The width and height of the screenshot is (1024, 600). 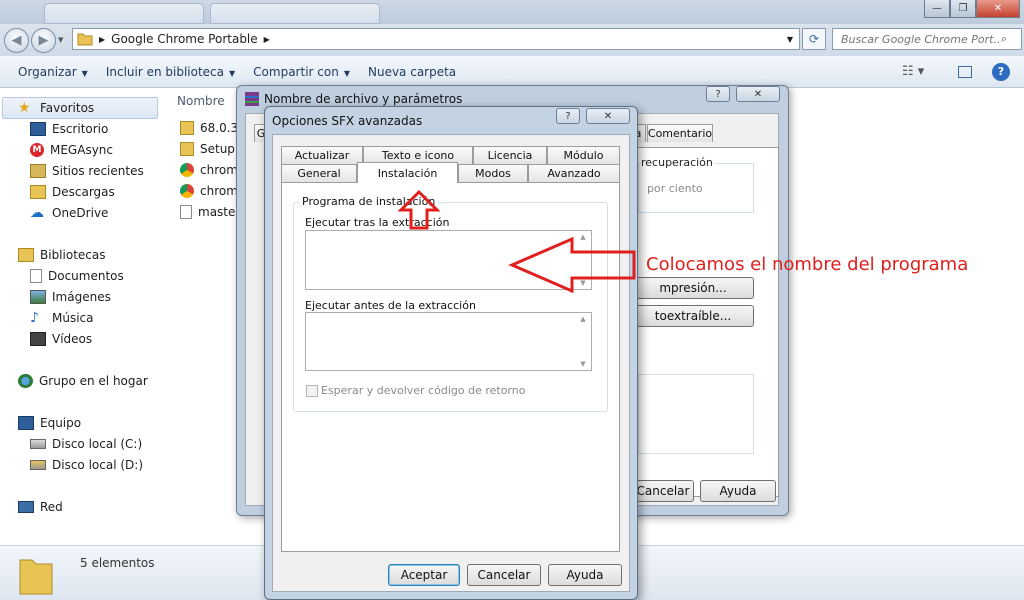 What do you see at coordinates (117, 563) in the screenshot?
I see `item-count: 5 elementos` at bounding box center [117, 563].